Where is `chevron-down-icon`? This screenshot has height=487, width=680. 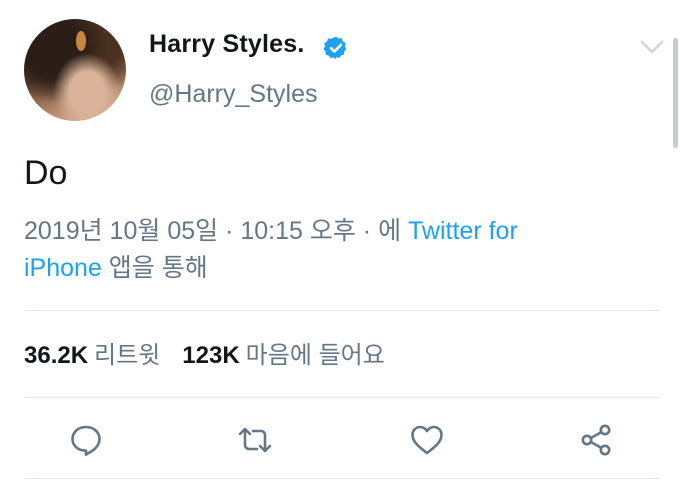 chevron-down-icon is located at coordinates (652, 47).